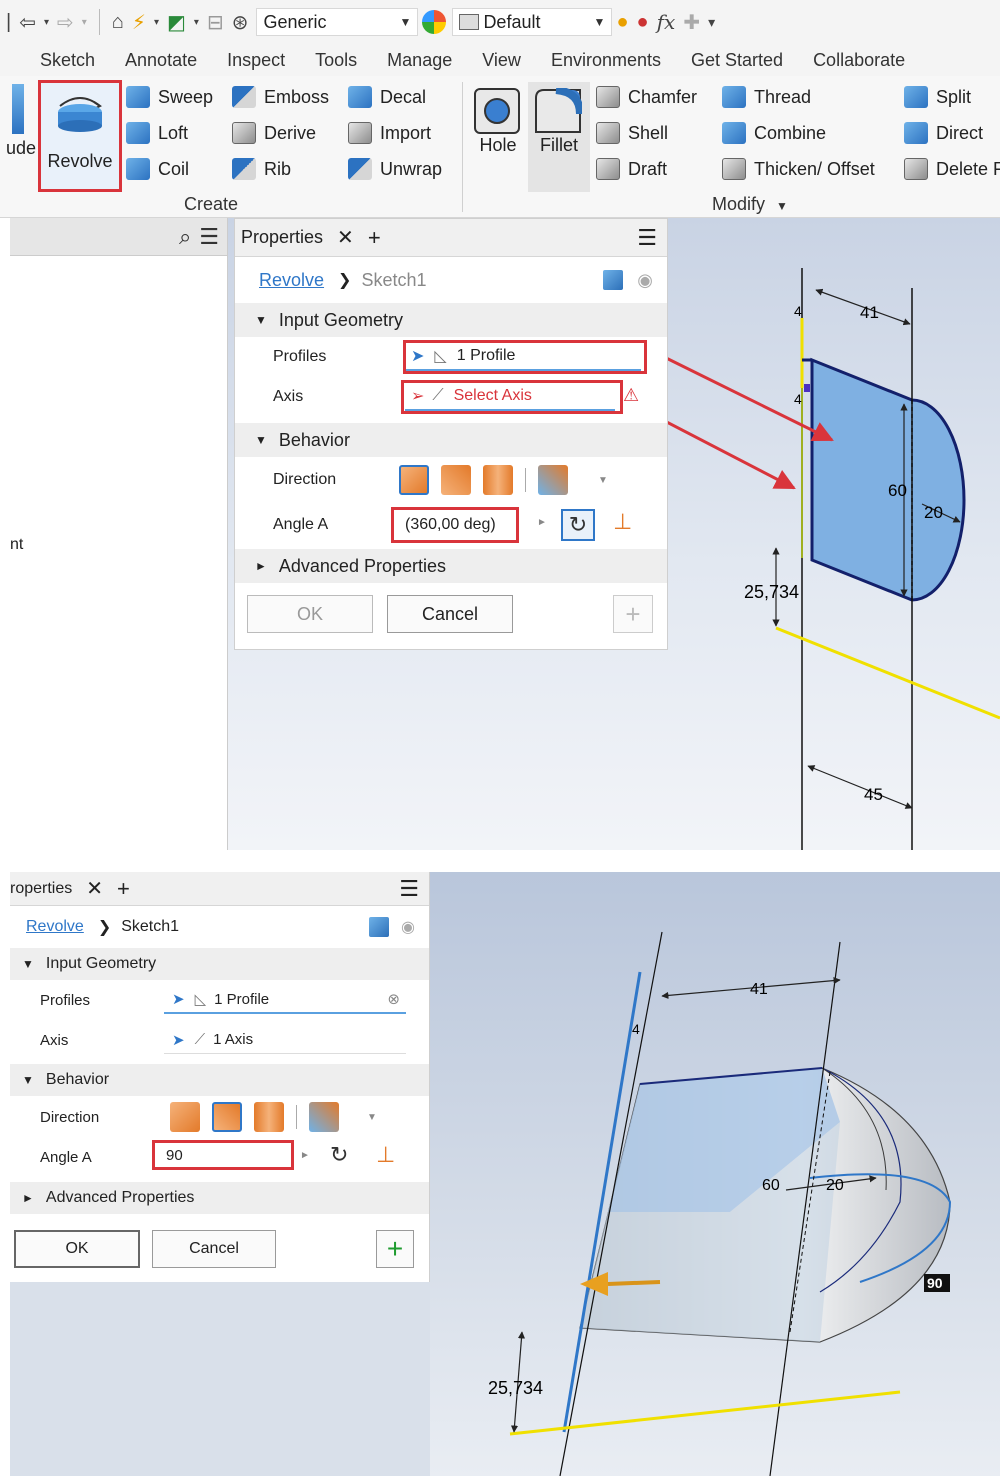  Describe the element at coordinates (419, 60) in the screenshot. I see `tab-manage: Manage` at that location.